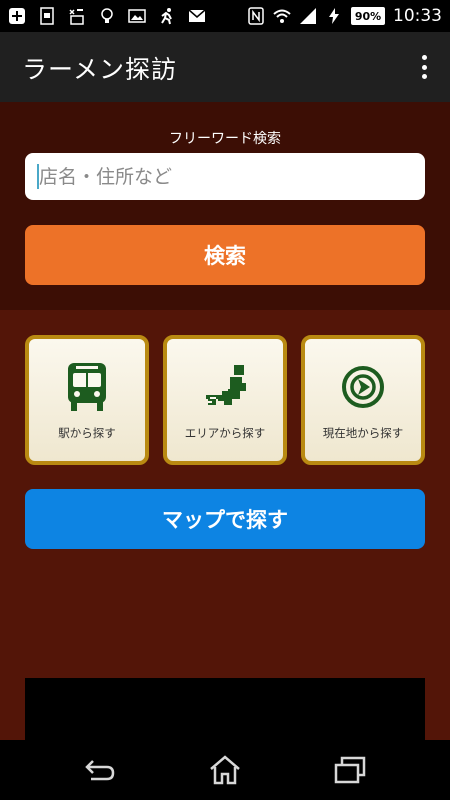  Describe the element at coordinates (167, 16) in the screenshot. I see `runner-icon` at that location.